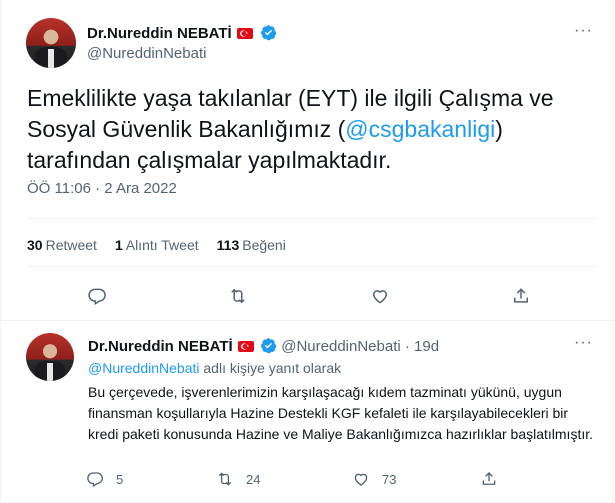 This screenshot has width=615, height=503. I want to click on quote-stat-label: Alıntı Tweet, so click(162, 245).